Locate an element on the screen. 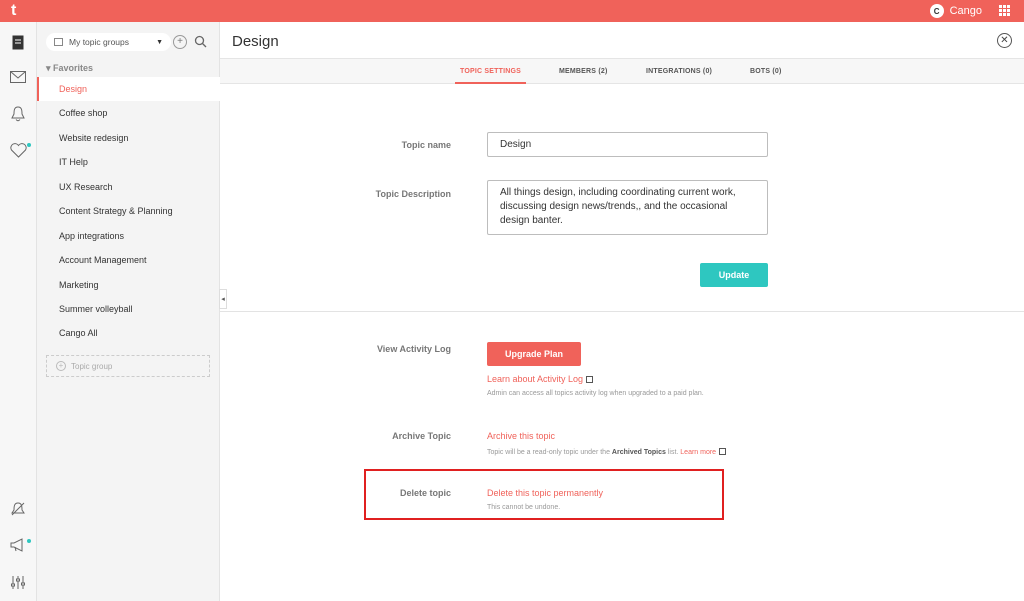 This screenshot has height=601, width=1024. list-icon is located at coordinates (58, 42).